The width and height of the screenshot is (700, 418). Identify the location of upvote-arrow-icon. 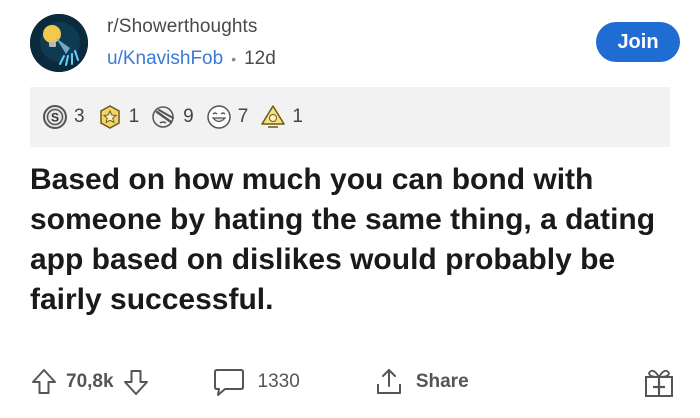
(44, 381).